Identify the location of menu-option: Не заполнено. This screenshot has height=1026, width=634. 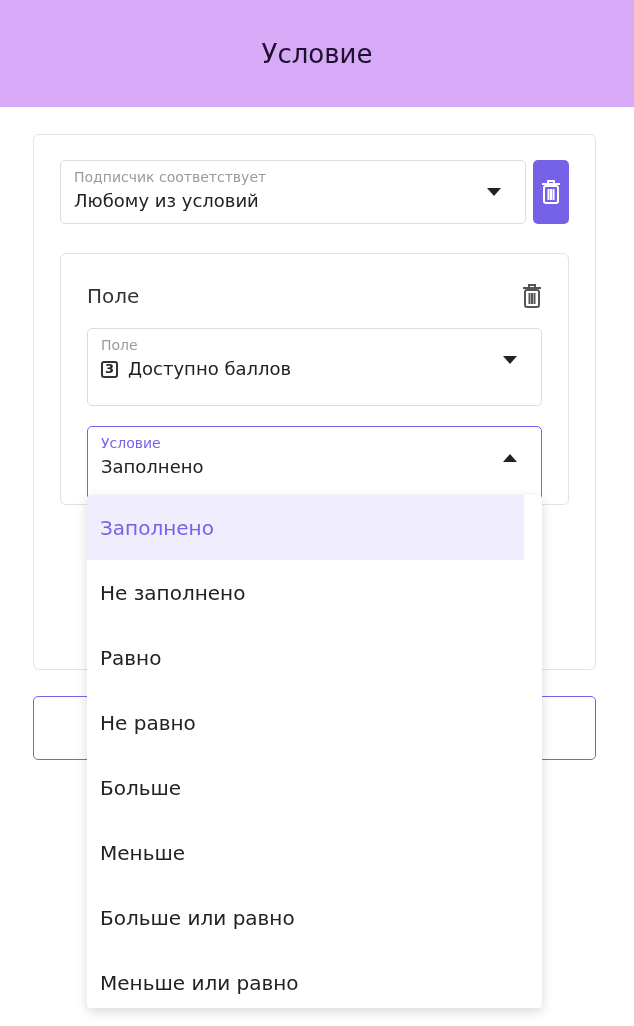
(305, 592).